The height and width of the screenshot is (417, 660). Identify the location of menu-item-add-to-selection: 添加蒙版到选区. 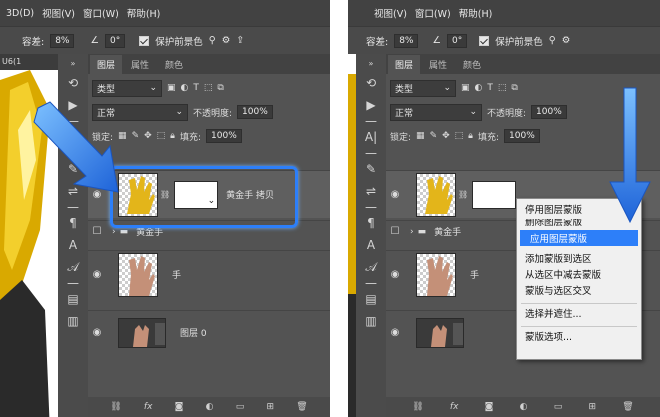
(579, 260).